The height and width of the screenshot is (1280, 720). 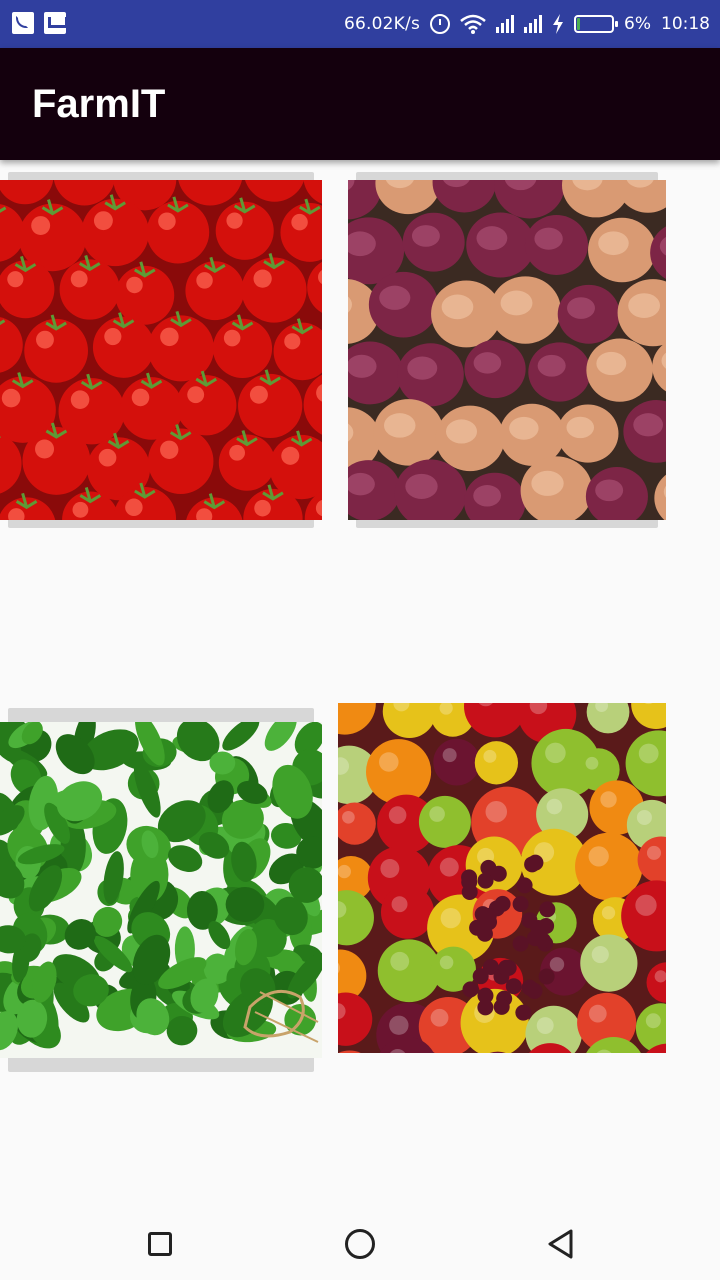 I want to click on recents-square-icon, so click(x=160, y=1244).